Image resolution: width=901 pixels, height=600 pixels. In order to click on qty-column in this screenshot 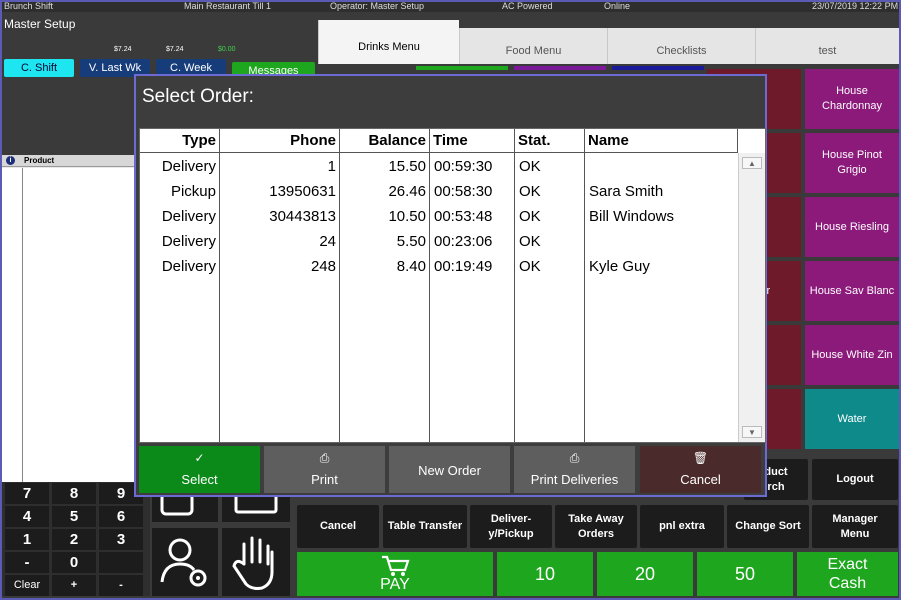, I will do `click(12, 337)`.